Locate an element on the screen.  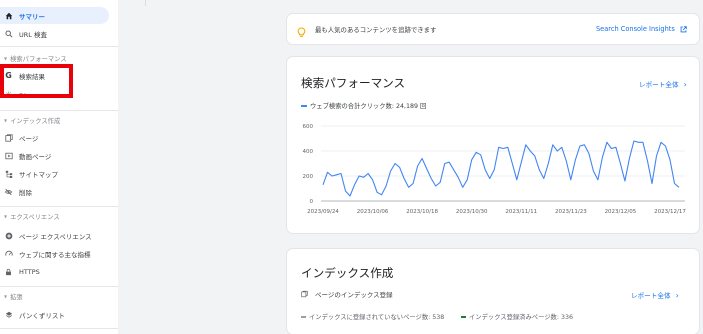
sidebar-item-label: パンくずリスト is located at coordinates (42, 315).